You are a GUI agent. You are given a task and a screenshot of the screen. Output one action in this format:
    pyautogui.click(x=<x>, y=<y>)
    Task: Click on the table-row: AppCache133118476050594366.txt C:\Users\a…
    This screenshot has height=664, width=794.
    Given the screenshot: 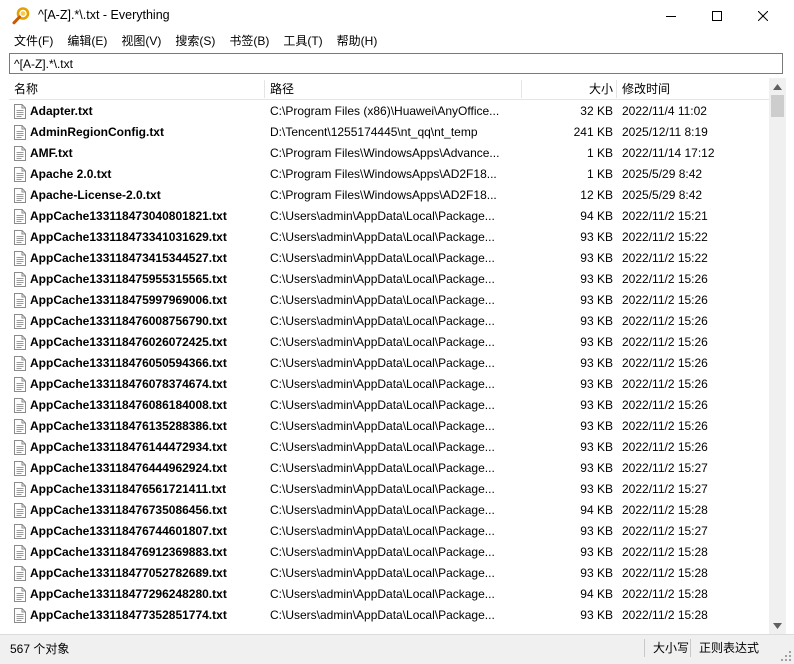 What is the action you would take?
    pyautogui.click(x=389, y=363)
    